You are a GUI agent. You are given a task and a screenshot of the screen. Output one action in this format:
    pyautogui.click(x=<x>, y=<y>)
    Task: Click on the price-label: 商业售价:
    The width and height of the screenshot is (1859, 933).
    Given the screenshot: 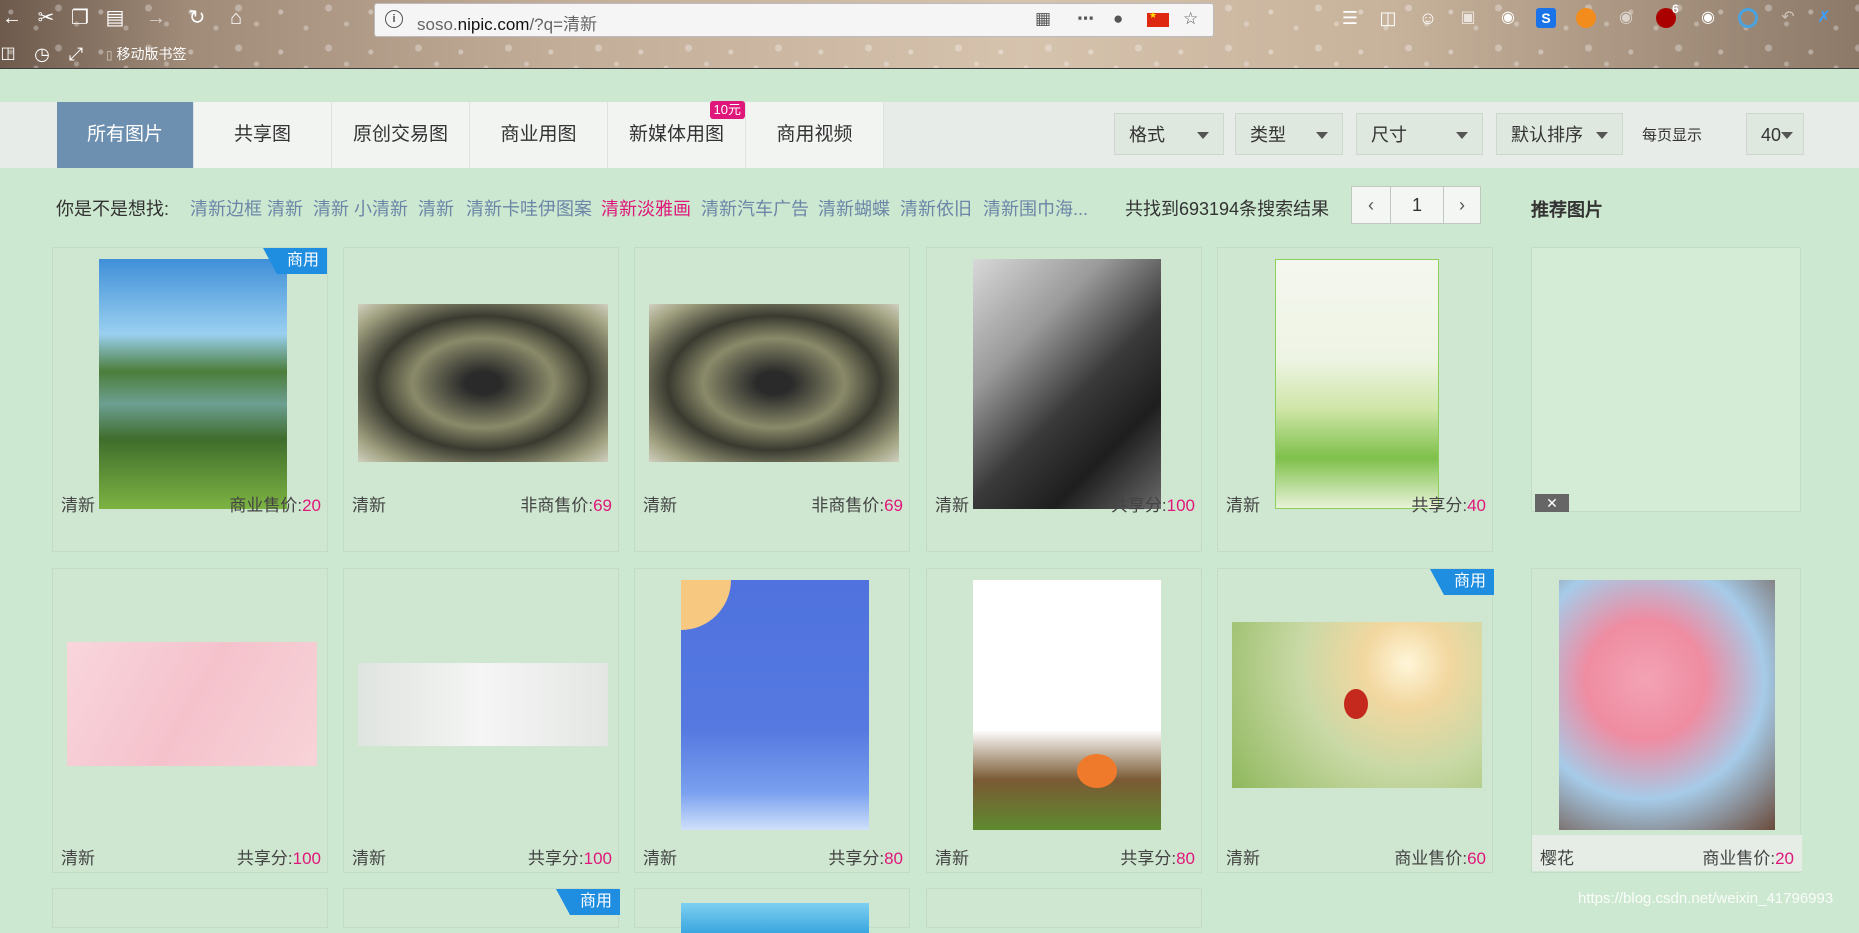 What is the action you would take?
    pyautogui.click(x=266, y=505)
    